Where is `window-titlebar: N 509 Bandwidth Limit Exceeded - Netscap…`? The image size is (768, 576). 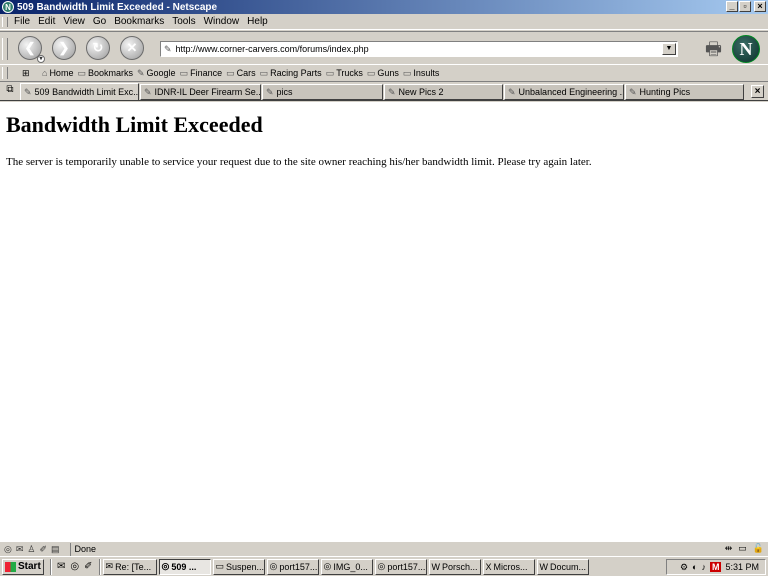 window-titlebar: N 509 Bandwidth Limit Exceeded - Netscap… is located at coordinates (384, 7).